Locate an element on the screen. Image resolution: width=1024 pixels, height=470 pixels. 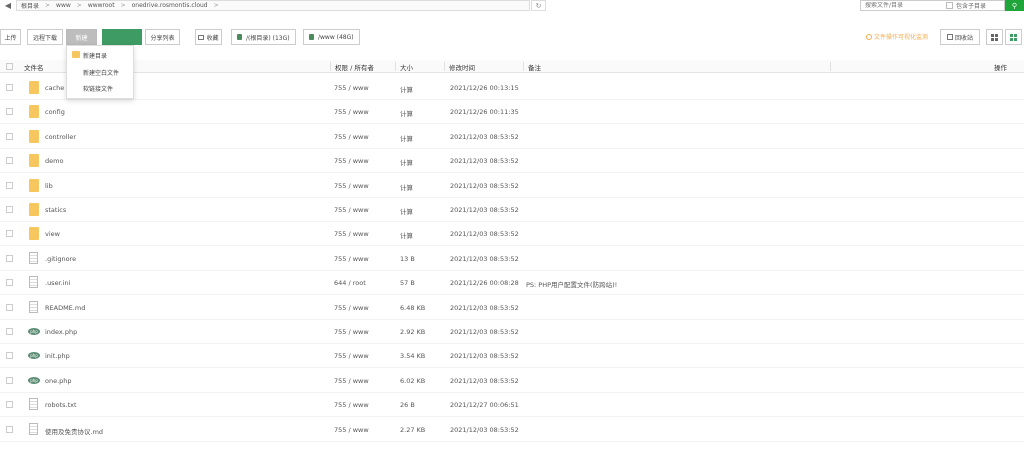
file-name: one.php is located at coordinates (58, 381).